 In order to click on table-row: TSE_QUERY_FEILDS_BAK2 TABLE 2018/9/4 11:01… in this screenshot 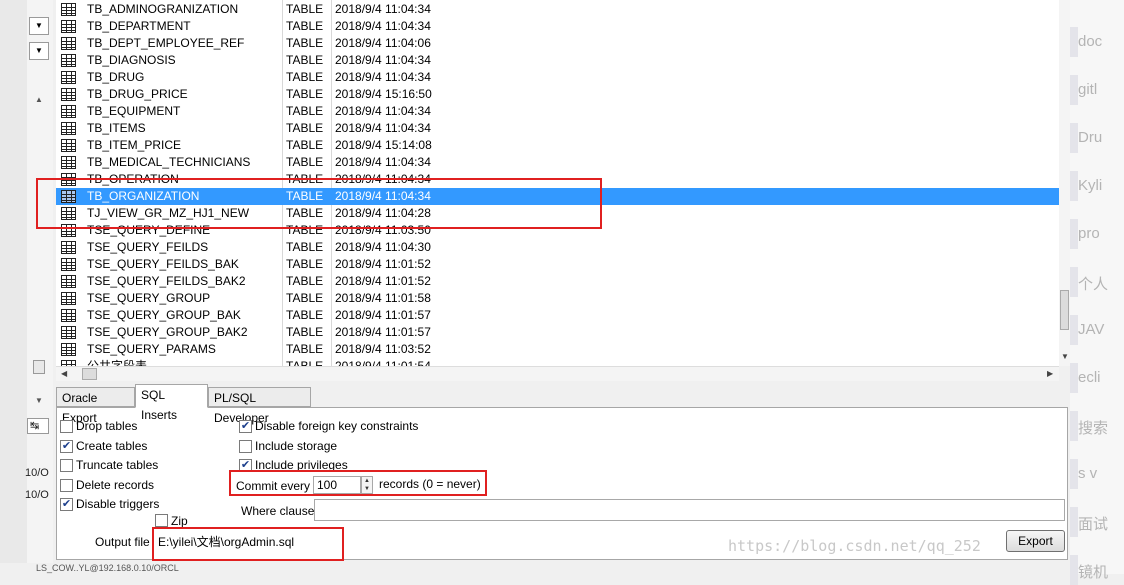, I will do `click(557, 281)`.